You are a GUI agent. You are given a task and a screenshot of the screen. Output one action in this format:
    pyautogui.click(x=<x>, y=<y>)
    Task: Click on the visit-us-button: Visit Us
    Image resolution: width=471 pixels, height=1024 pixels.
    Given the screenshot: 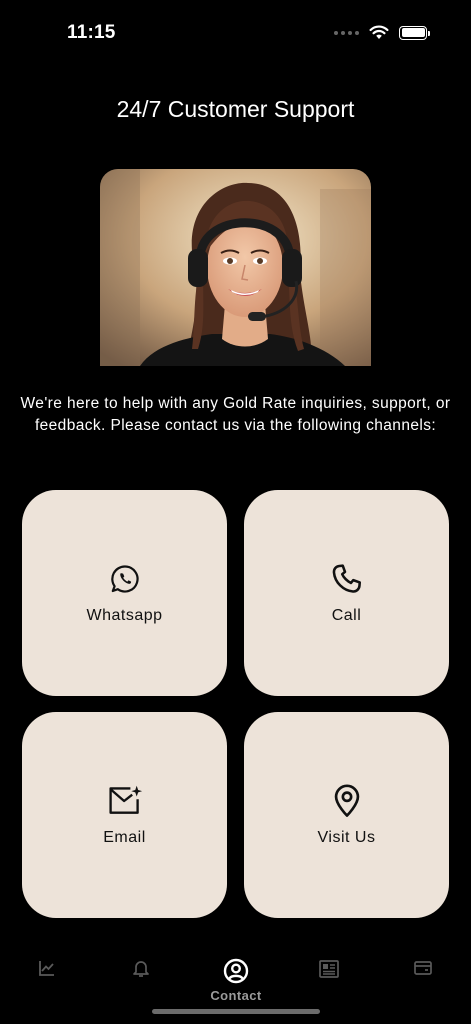 What is the action you would take?
    pyautogui.click(x=346, y=815)
    